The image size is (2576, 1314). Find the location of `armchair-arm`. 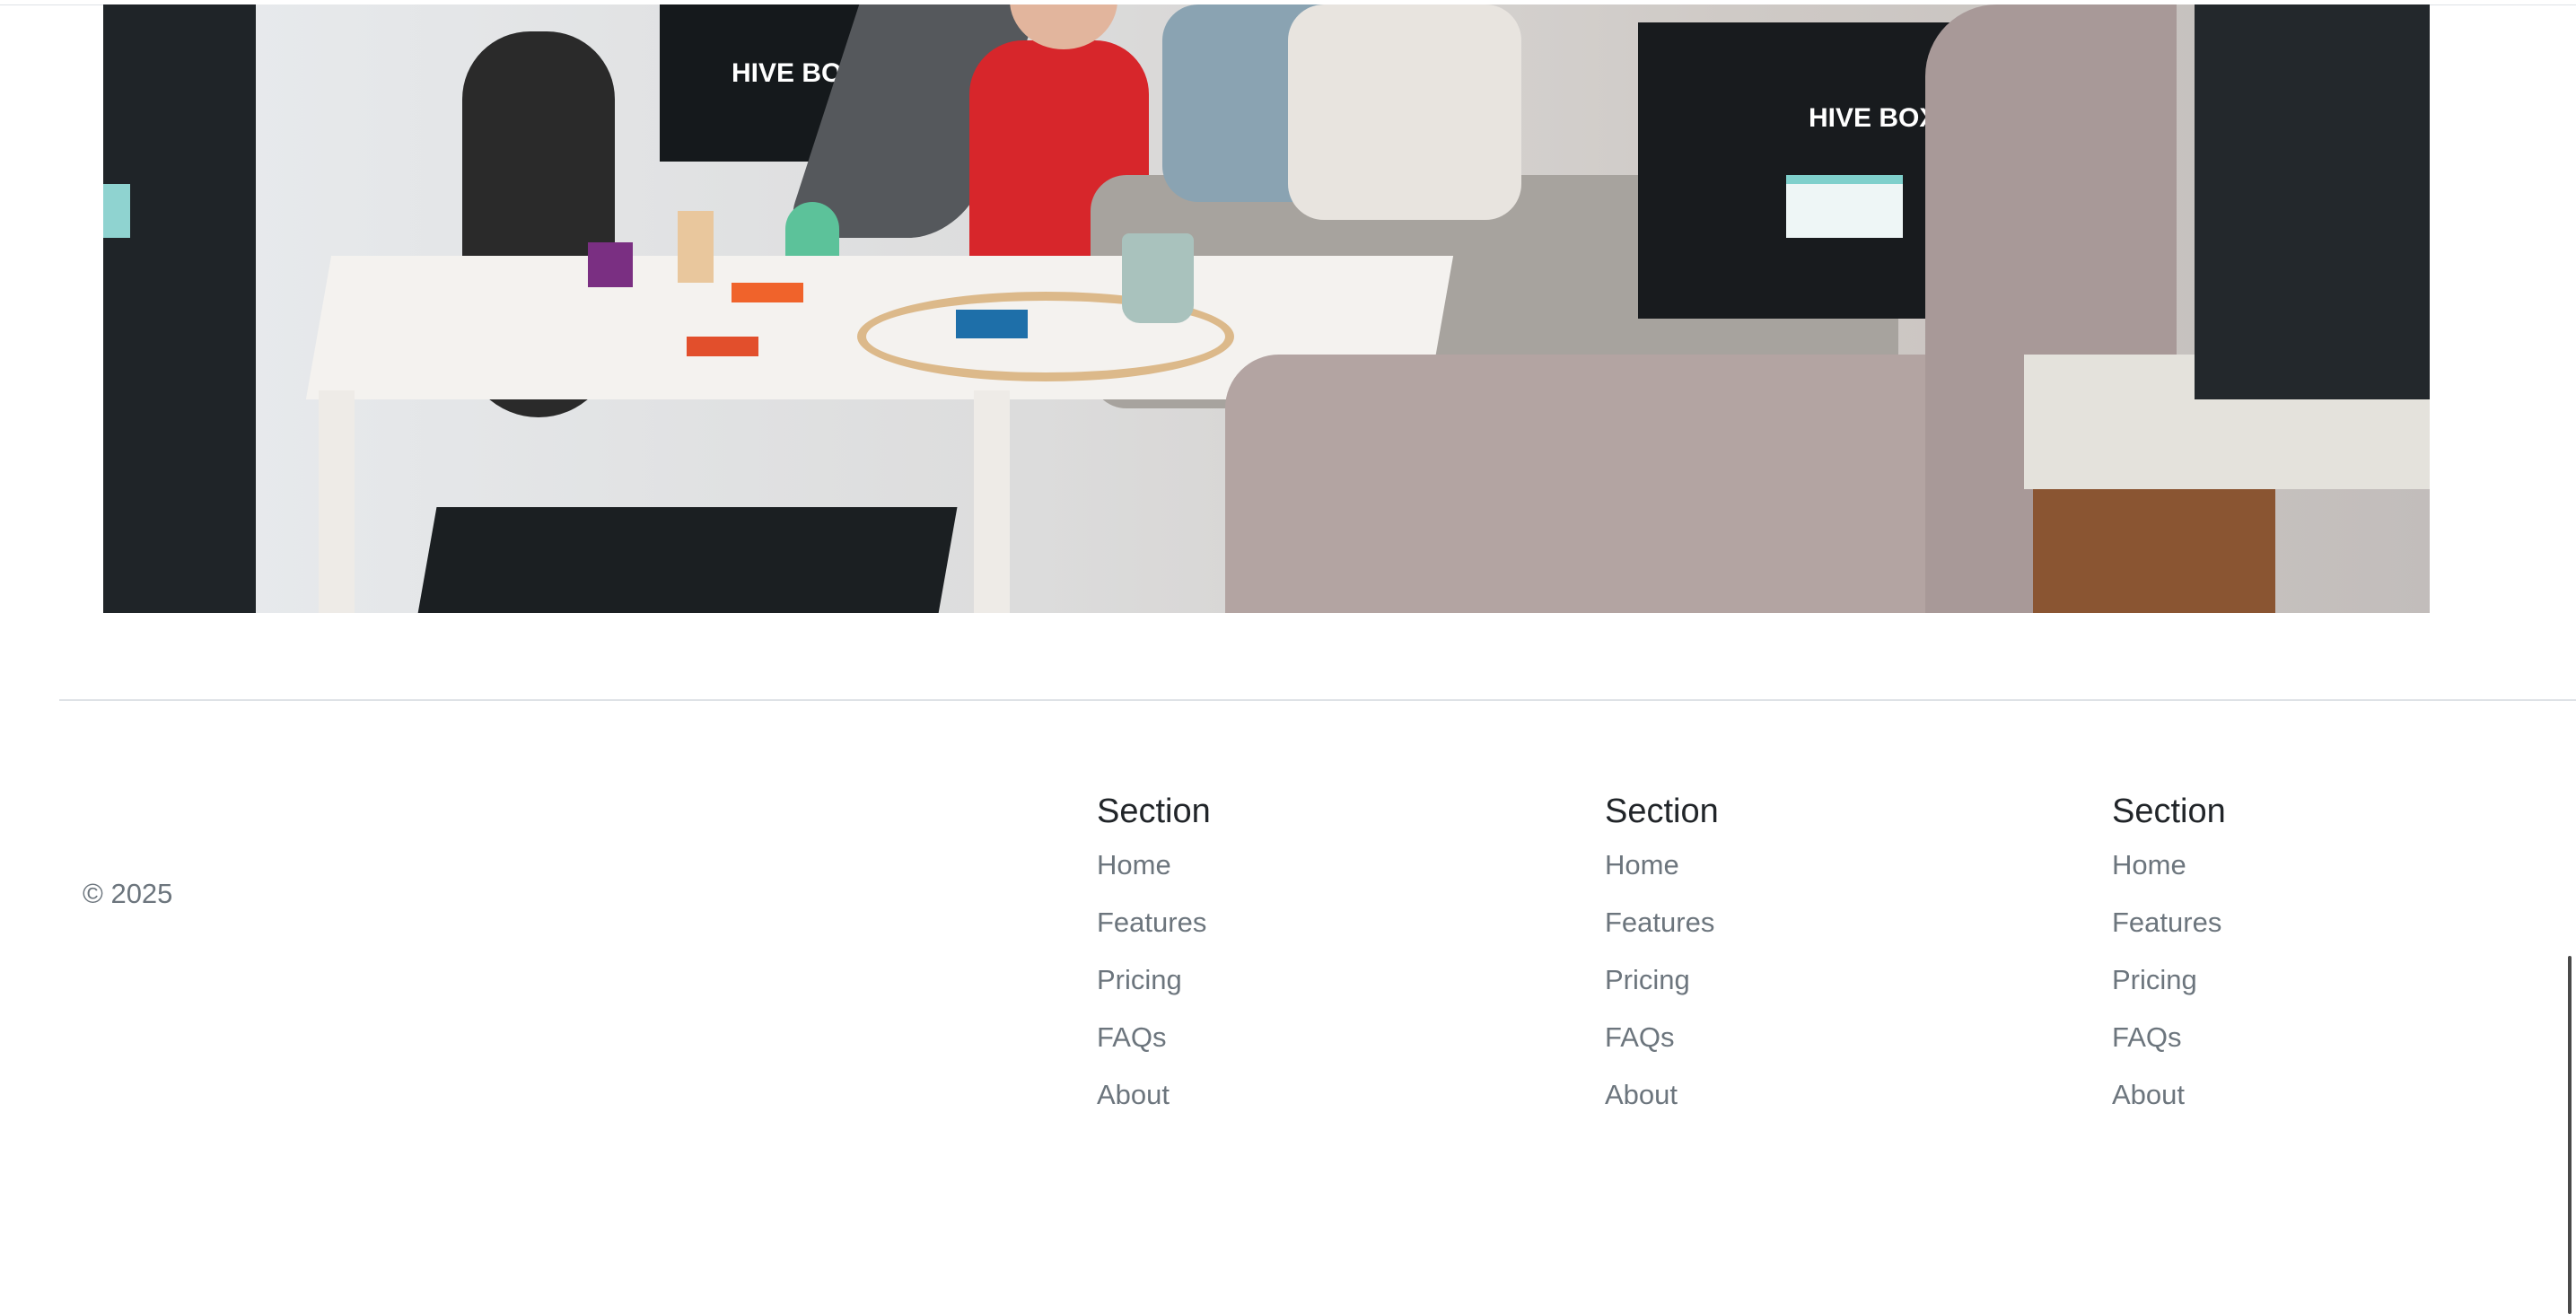

armchair-arm is located at coordinates (1624, 484).